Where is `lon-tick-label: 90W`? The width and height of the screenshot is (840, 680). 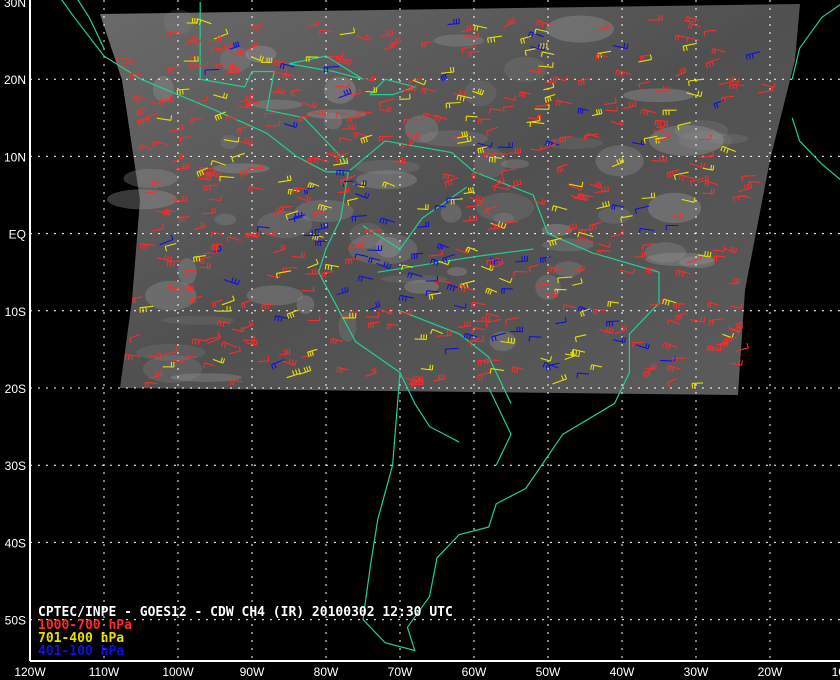
lon-tick-label: 90W is located at coordinates (252, 672).